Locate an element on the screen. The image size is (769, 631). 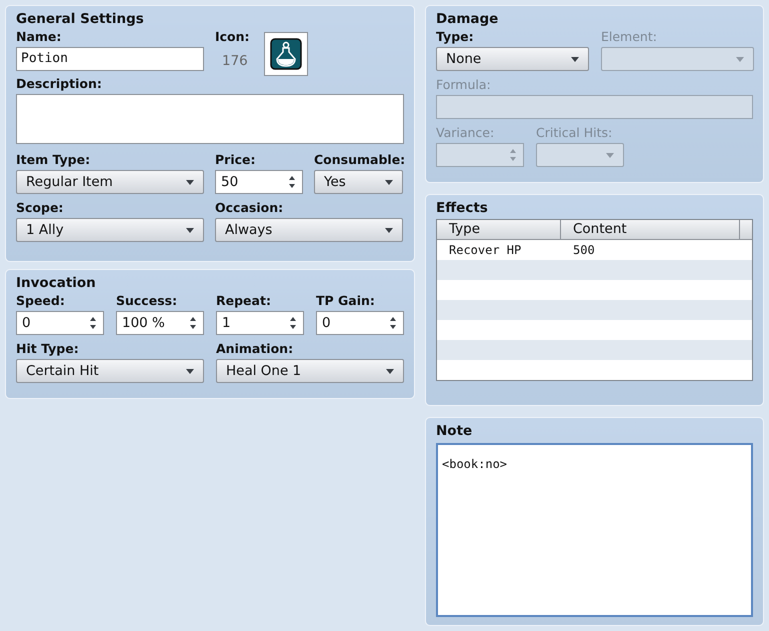
description-field is located at coordinates (210, 119).